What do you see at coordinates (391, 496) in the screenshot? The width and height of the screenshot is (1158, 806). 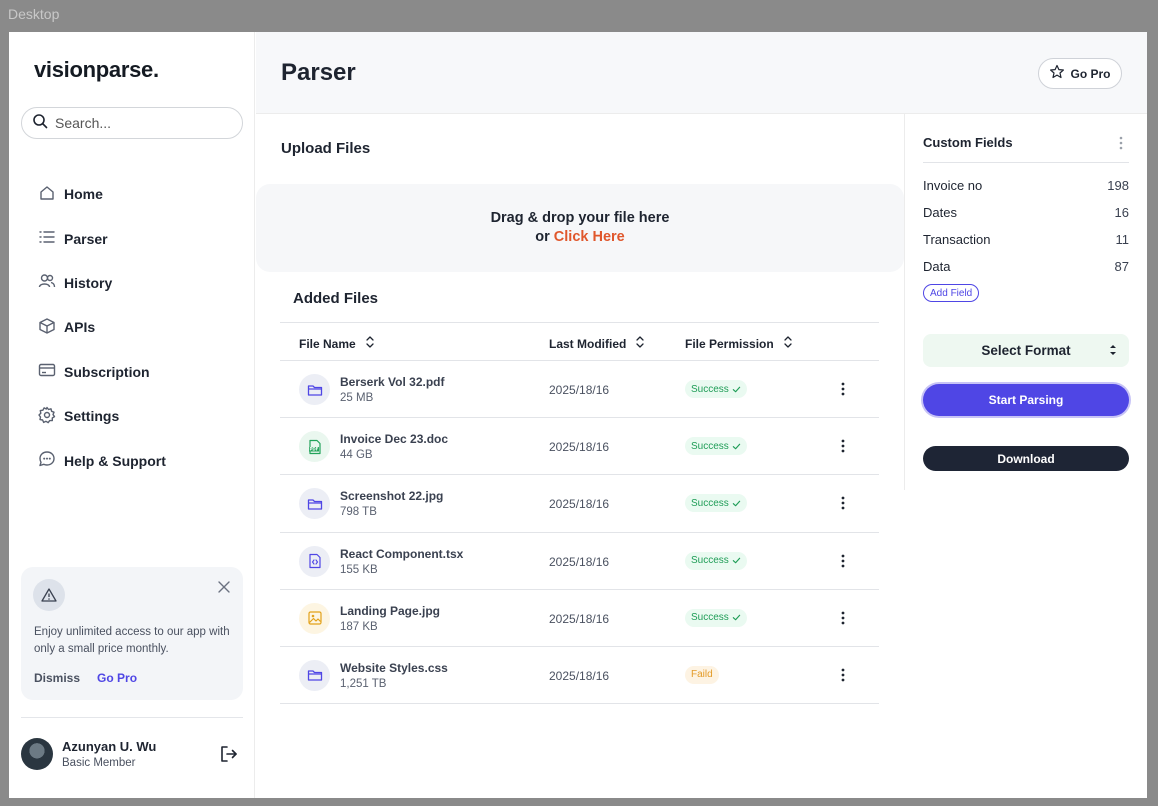 I see `file-name: Screenshot 22.jpg` at bounding box center [391, 496].